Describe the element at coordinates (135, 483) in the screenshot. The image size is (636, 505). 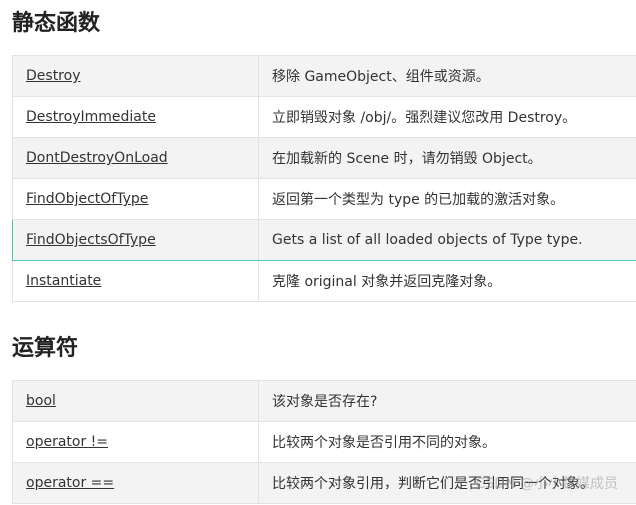
I see `api-name-cell: operator ==` at that location.